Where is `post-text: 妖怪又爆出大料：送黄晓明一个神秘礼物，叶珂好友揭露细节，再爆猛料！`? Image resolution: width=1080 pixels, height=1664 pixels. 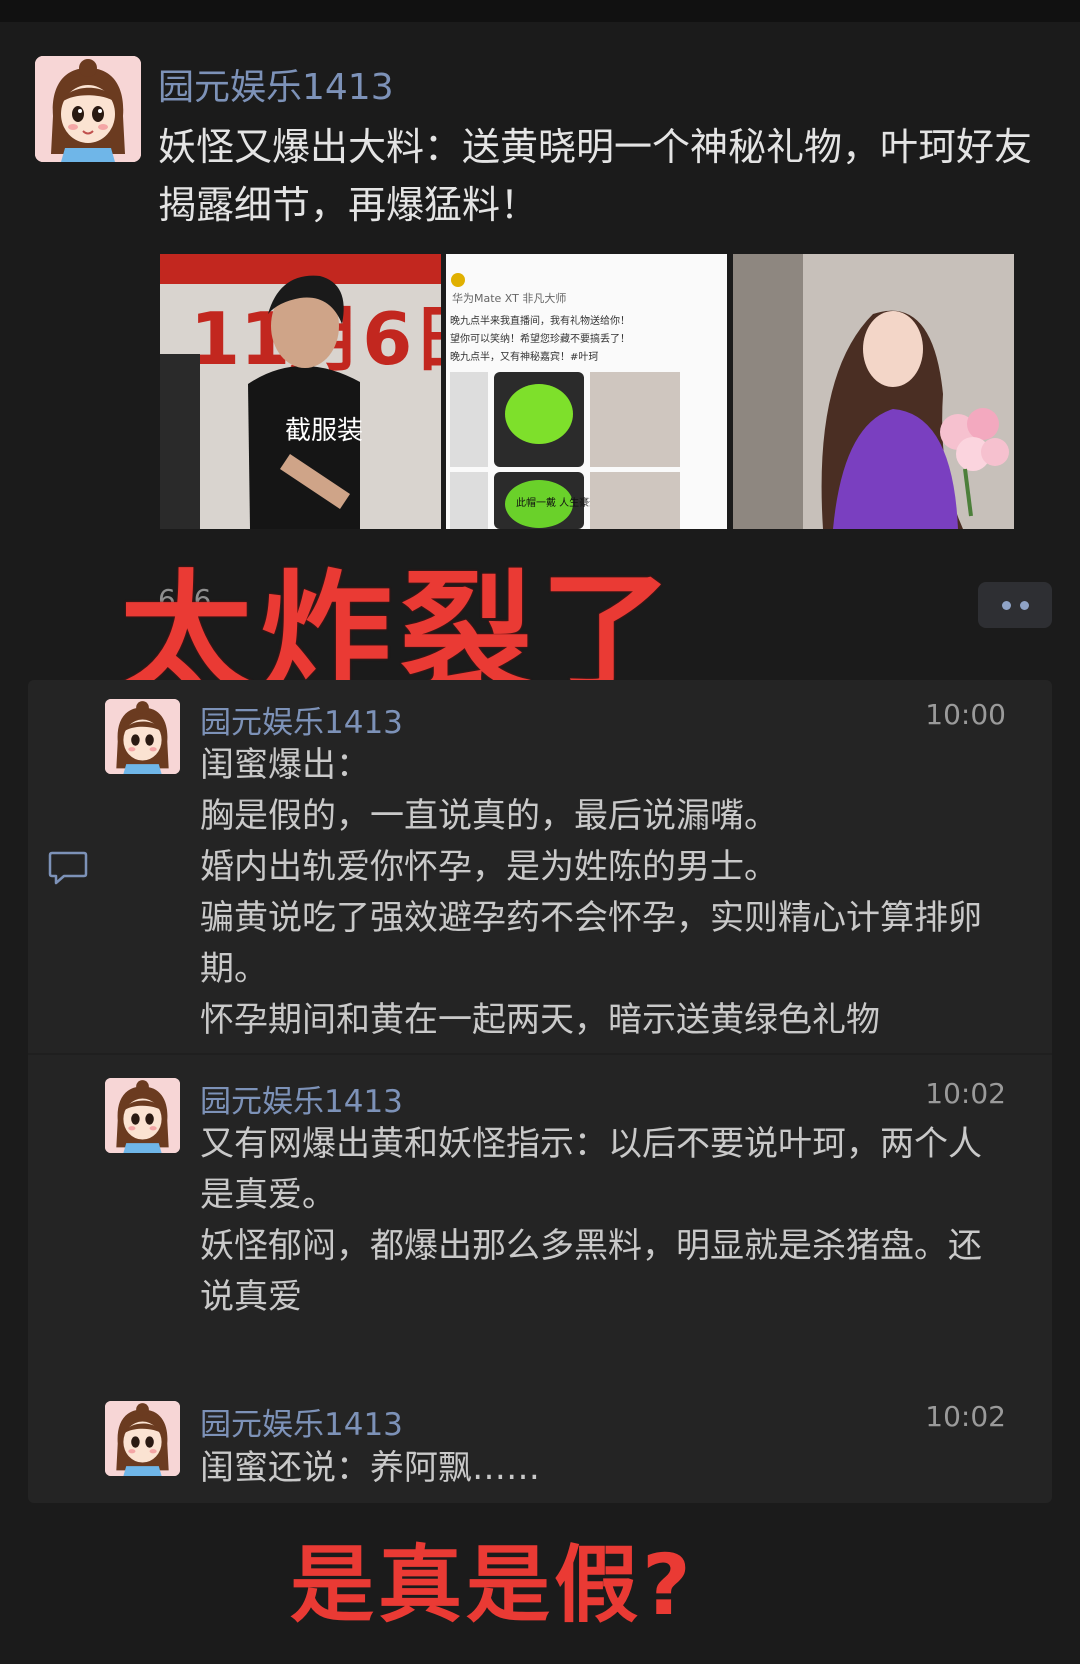 post-text: 妖怪又爆出大料：送黄晓明一个神秘礼物，叶珂好友揭露细节，再爆猛料！ is located at coordinates (595, 176).